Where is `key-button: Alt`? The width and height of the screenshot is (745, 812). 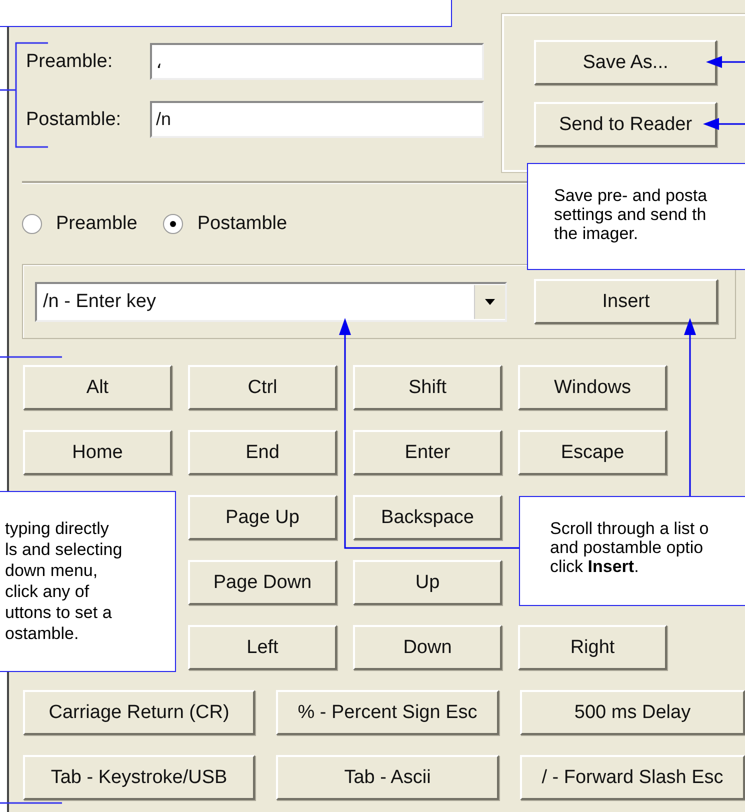 key-button: Alt is located at coordinates (97, 387).